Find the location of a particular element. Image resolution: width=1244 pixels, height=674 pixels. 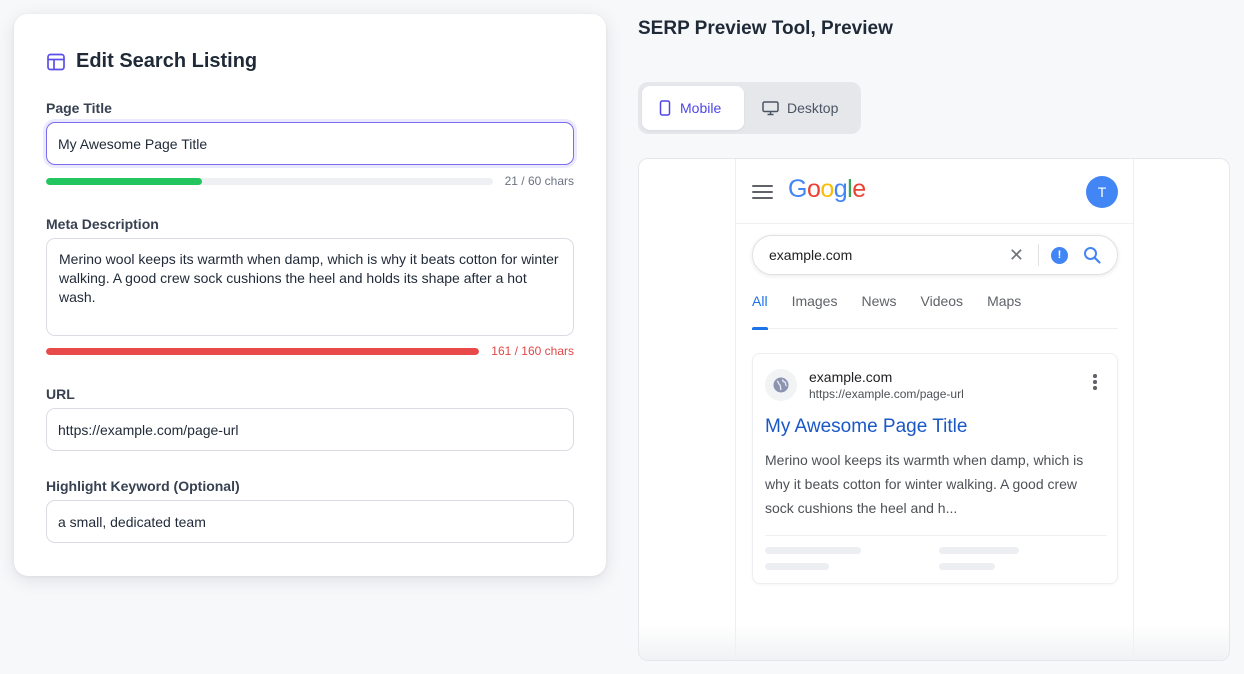

search-divider is located at coordinates (1038, 255).